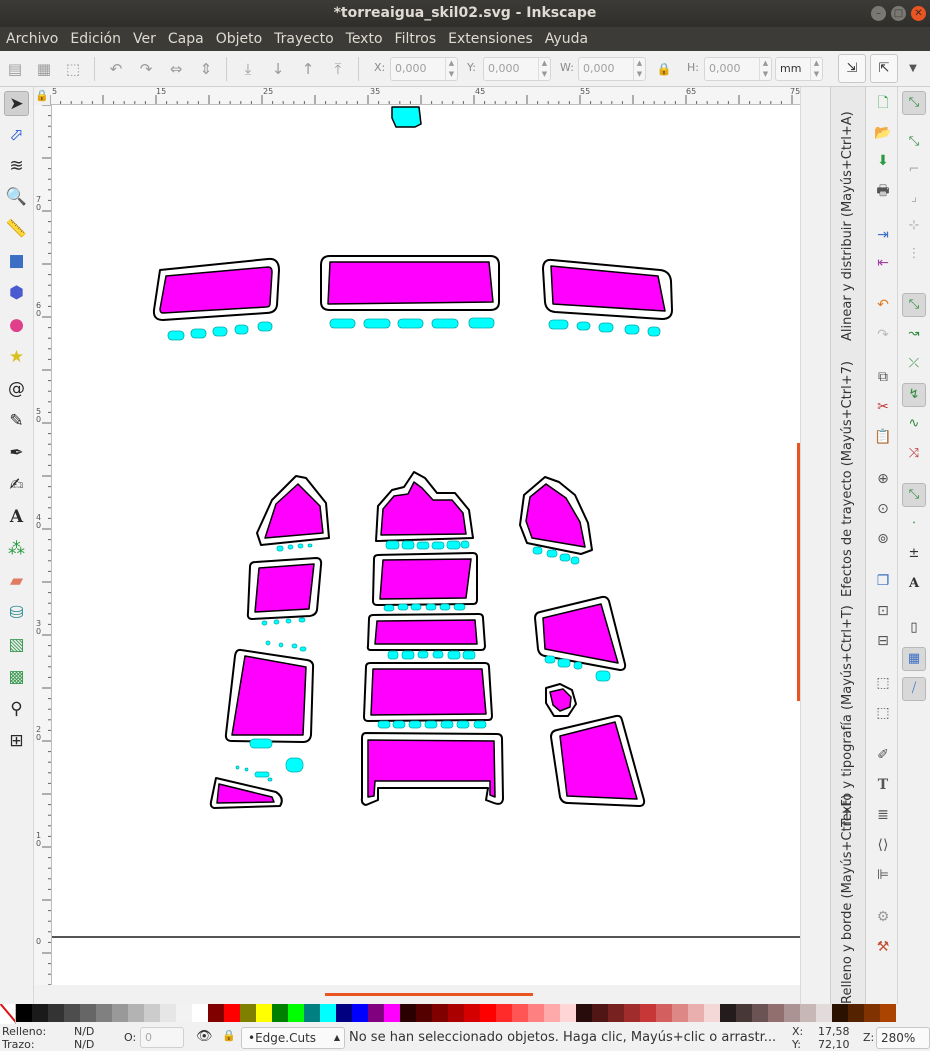 The width and height of the screenshot is (930, 1051). Describe the element at coordinates (308, 69) in the screenshot. I see `raise-icon: ↑` at that location.